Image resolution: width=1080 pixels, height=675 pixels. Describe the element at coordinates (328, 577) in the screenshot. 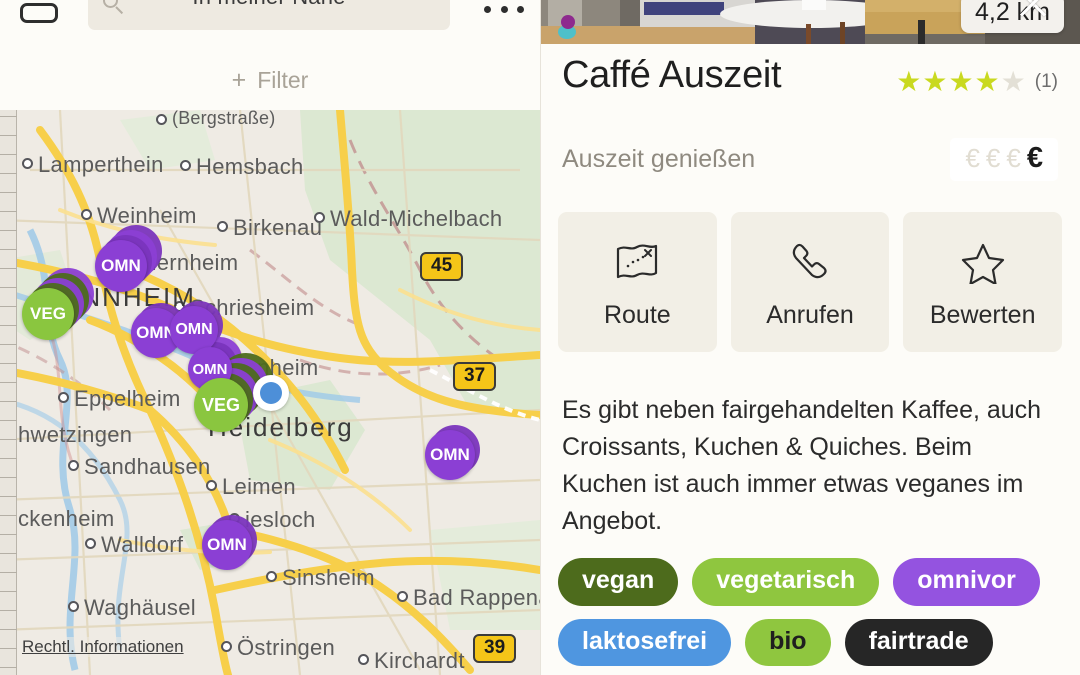

I see `map-city-label: Sinsheim` at that location.